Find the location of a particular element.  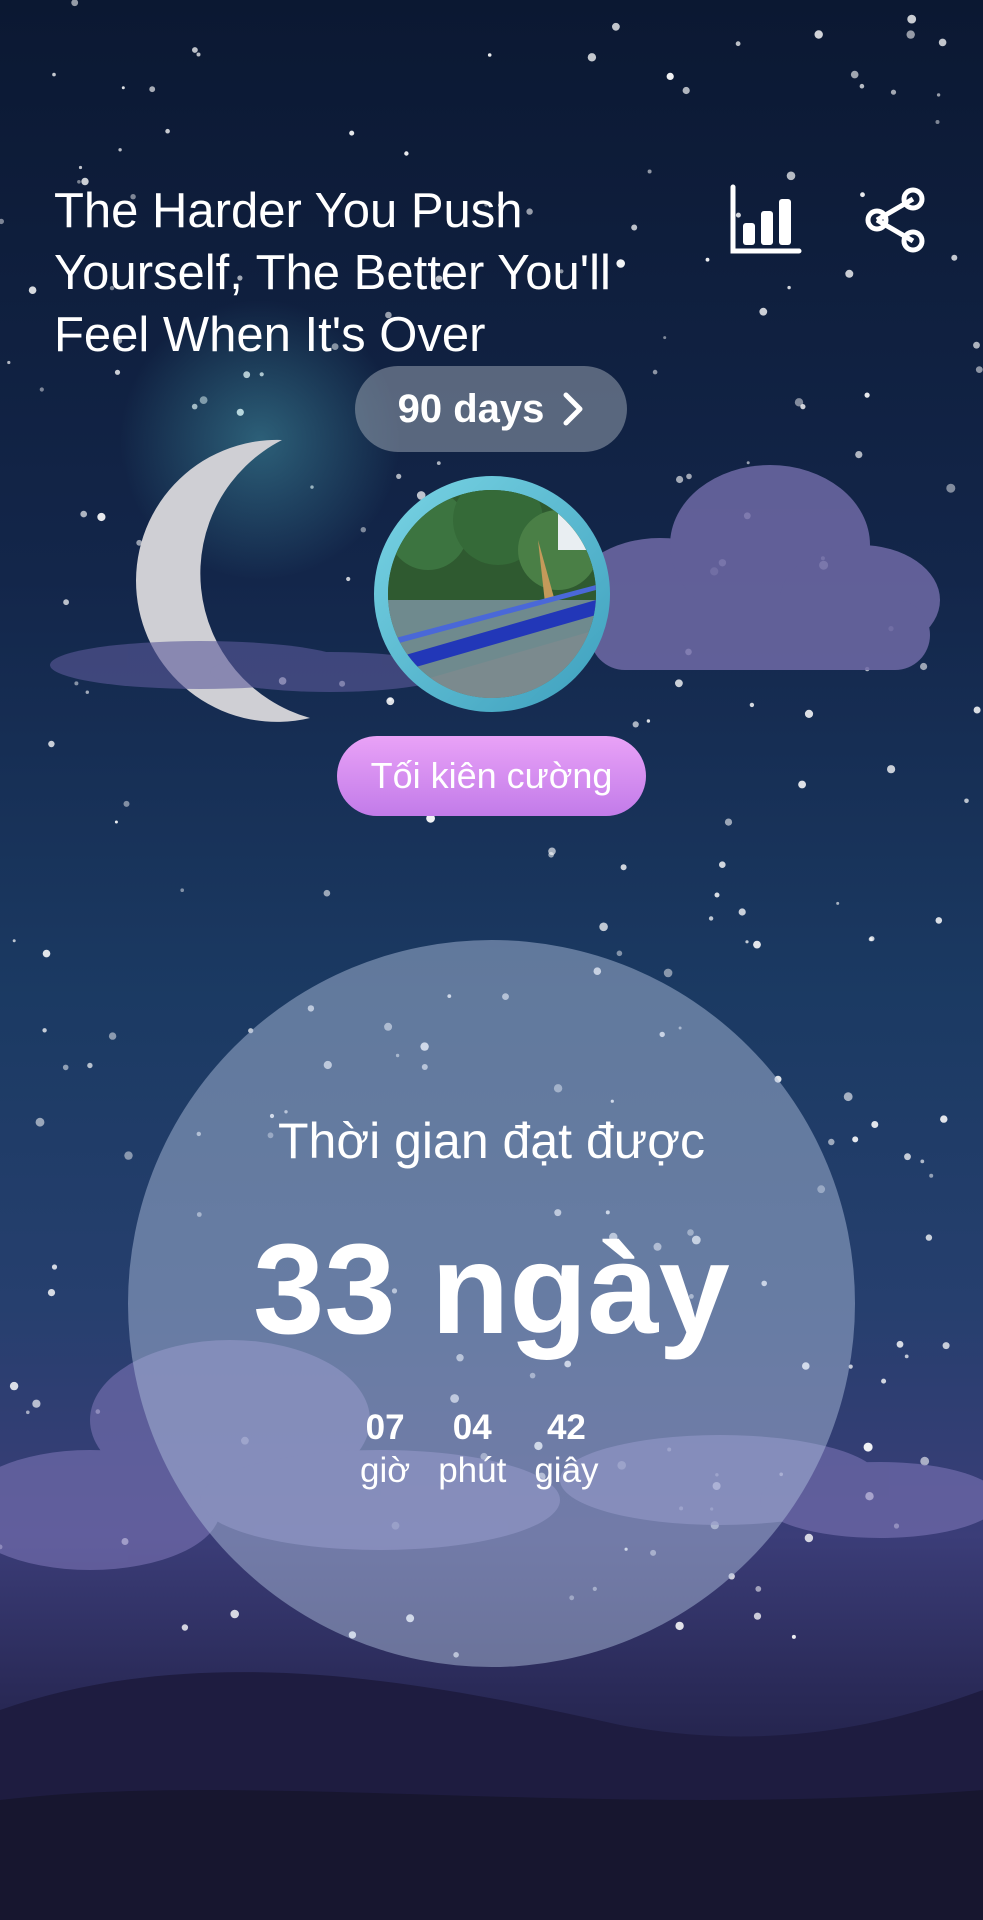

avatar is located at coordinates (492, 594).